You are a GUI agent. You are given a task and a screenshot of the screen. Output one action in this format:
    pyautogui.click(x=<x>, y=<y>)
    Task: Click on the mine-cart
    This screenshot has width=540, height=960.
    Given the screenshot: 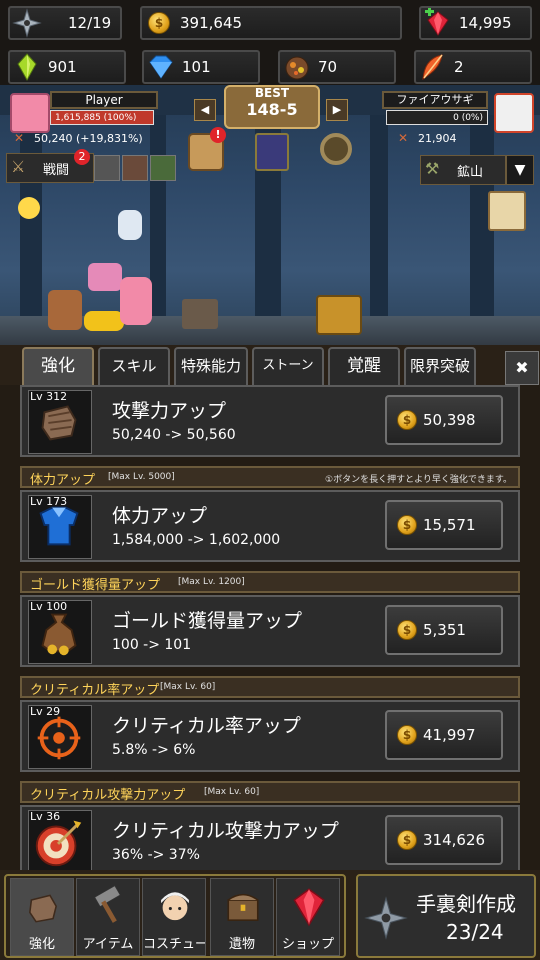 What is the action you would take?
    pyautogui.click(x=200, y=314)
    